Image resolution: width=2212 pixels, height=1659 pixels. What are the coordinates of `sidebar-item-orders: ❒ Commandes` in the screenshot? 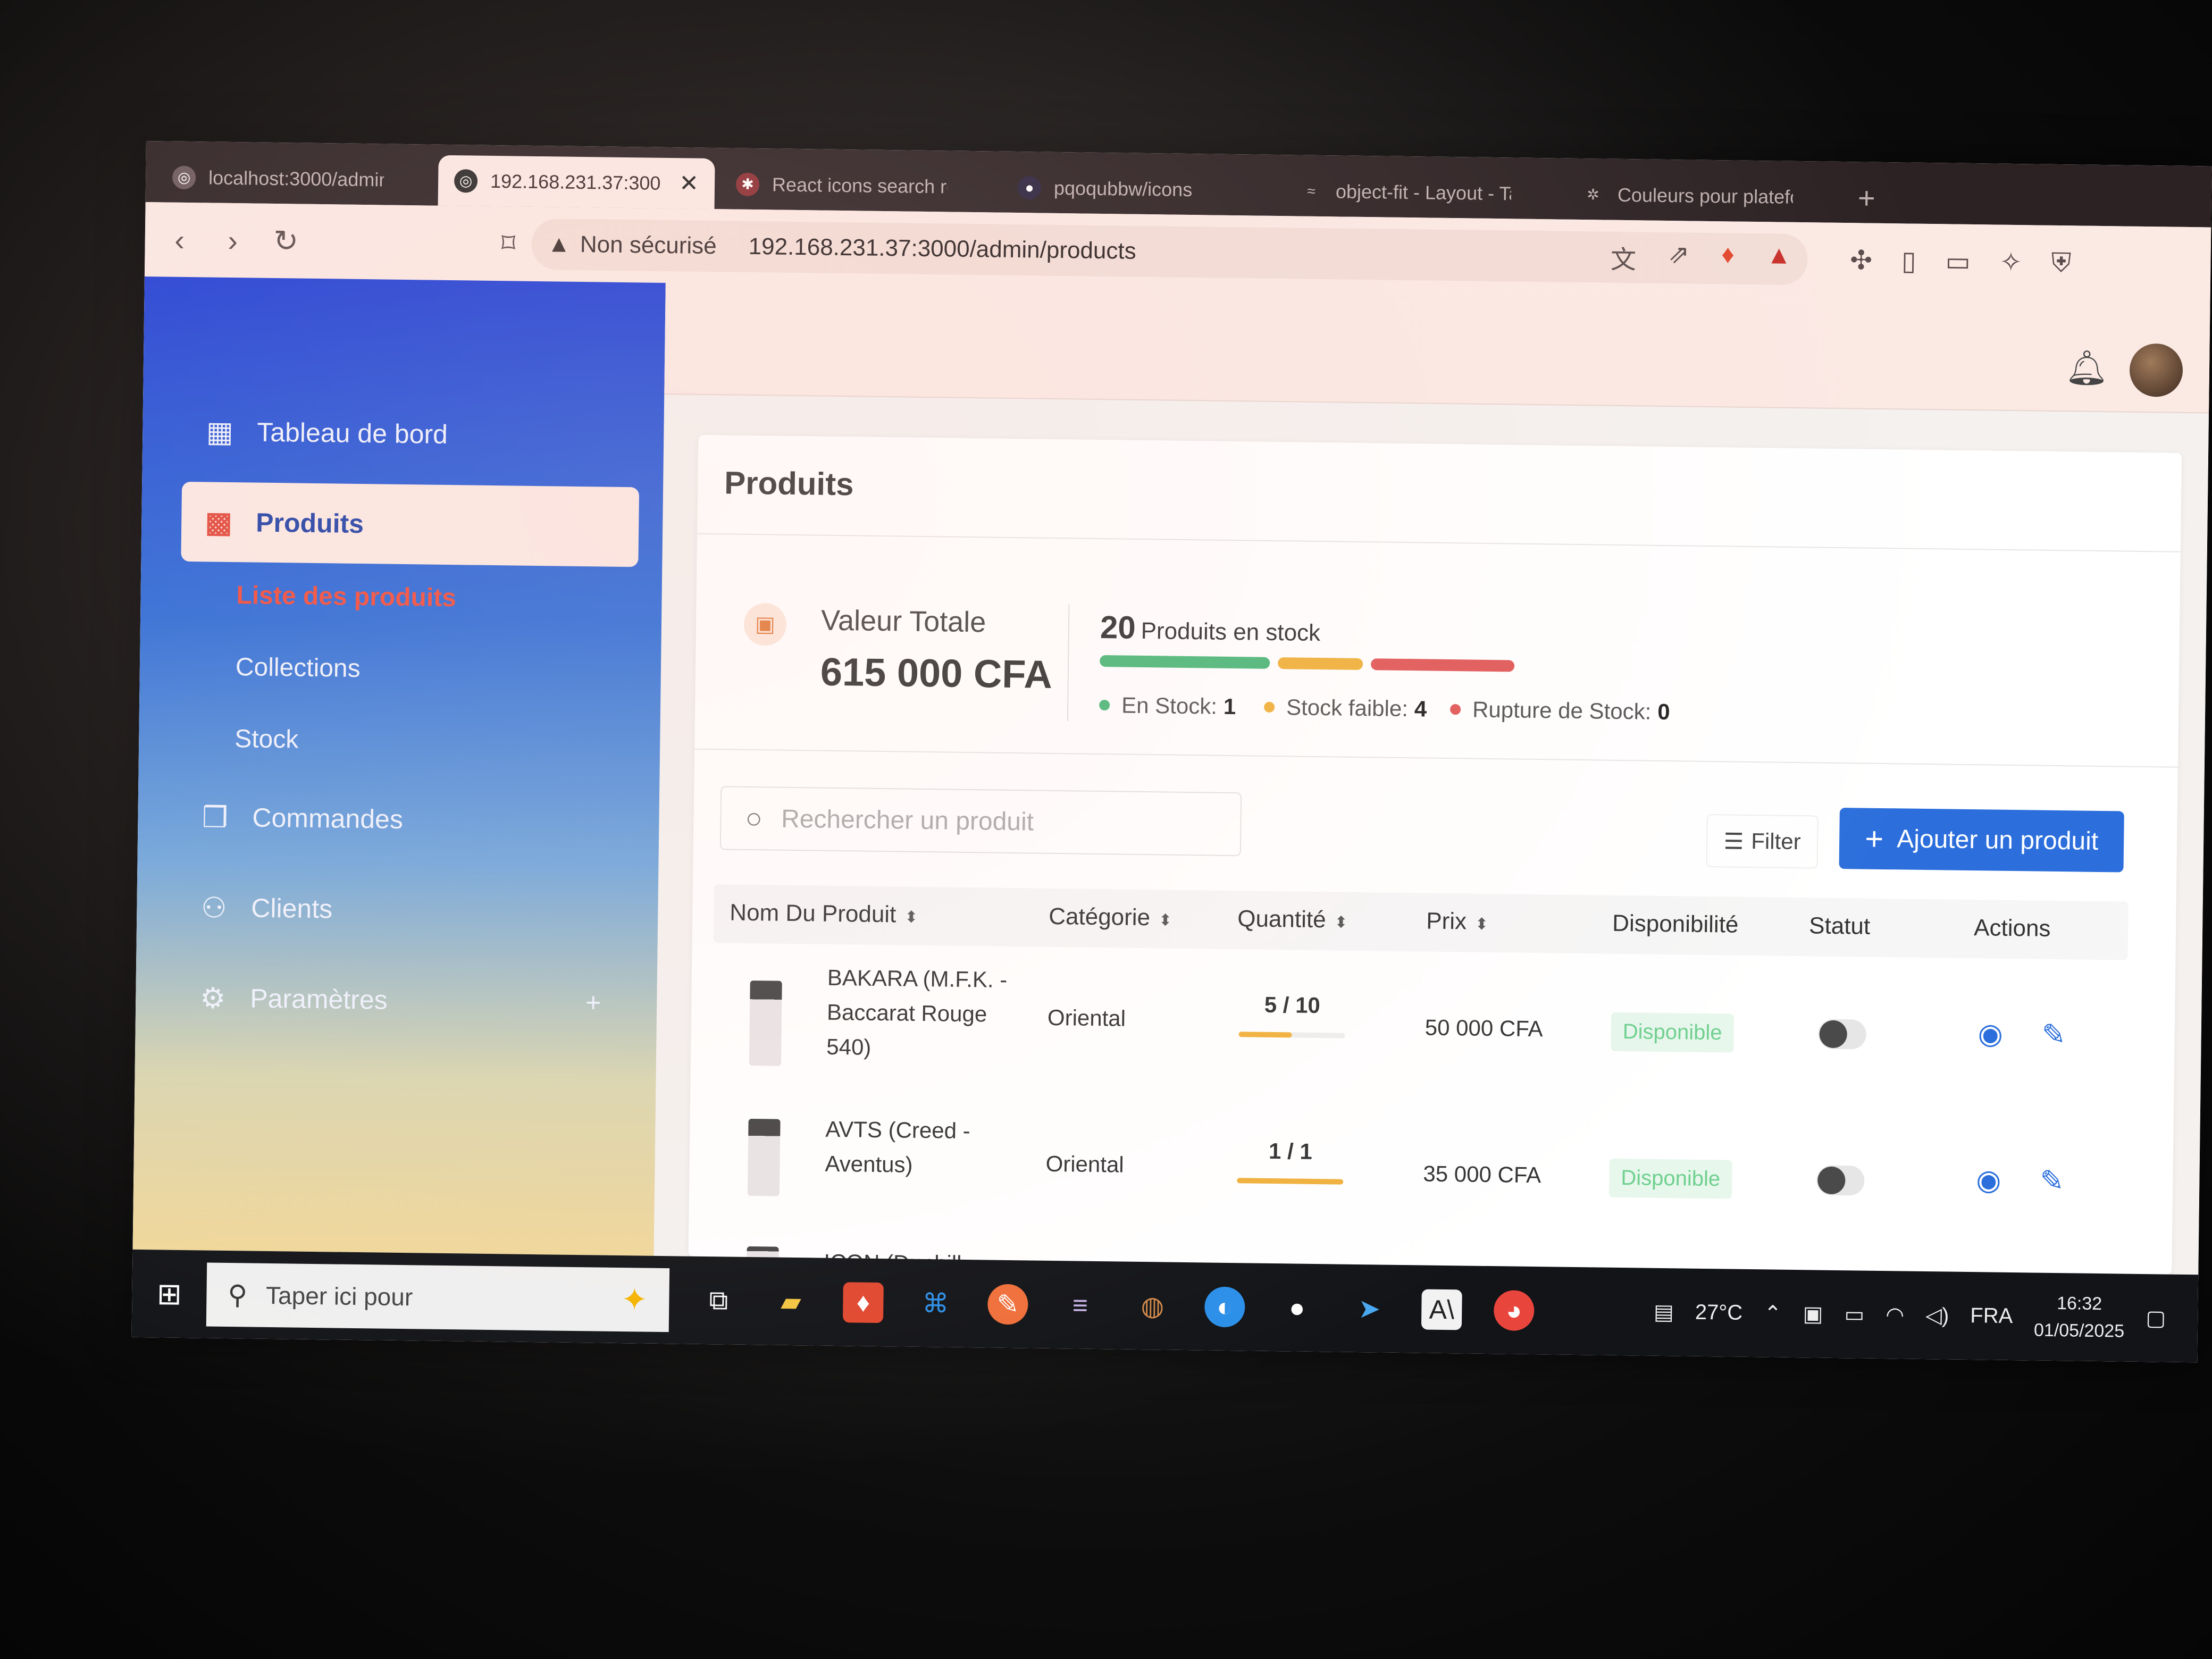 It's located at (407, 819).